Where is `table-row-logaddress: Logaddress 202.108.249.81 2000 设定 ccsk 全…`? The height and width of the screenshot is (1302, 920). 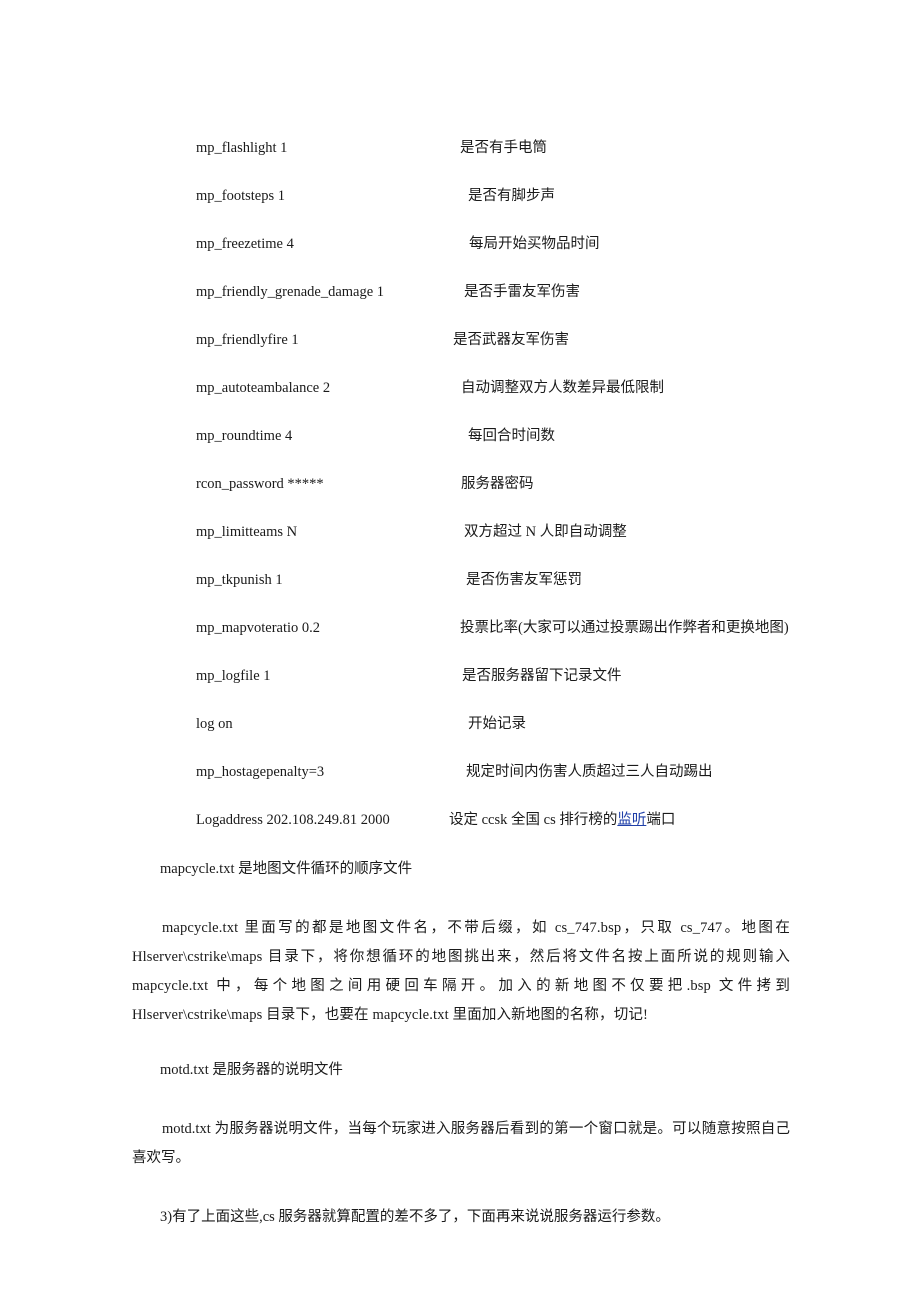
table-row-logaddress: Logaddress 202.108.249.81 2000 设定 ccsk 全… is located at coordinates (460, 834).